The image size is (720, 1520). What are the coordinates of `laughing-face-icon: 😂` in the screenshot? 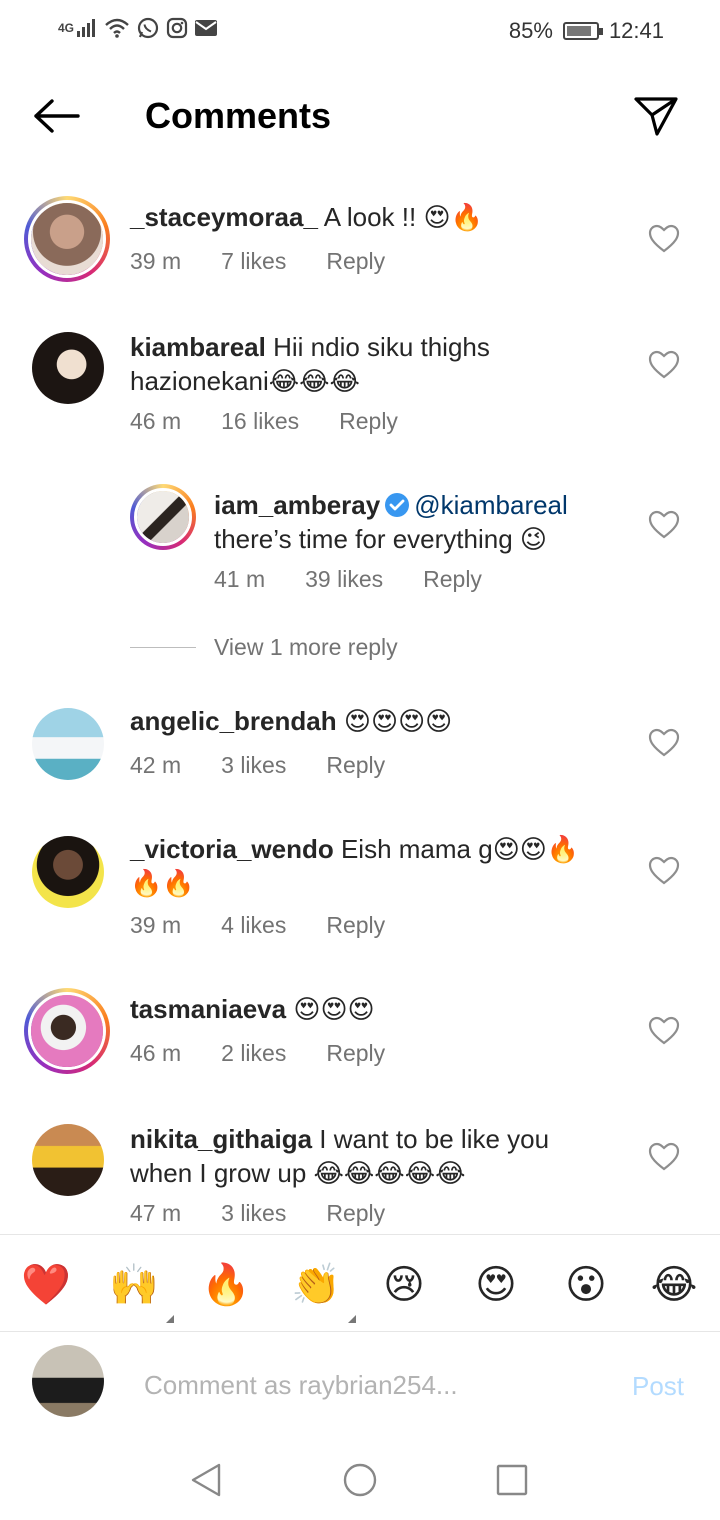 It's located at (674, 1285).